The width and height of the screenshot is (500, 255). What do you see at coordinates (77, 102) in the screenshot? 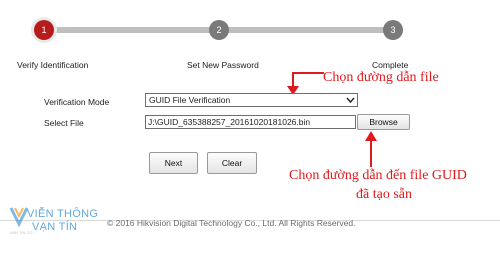
I see `verification-mode-label: Verification Mode` at bounding box center [77, 102].